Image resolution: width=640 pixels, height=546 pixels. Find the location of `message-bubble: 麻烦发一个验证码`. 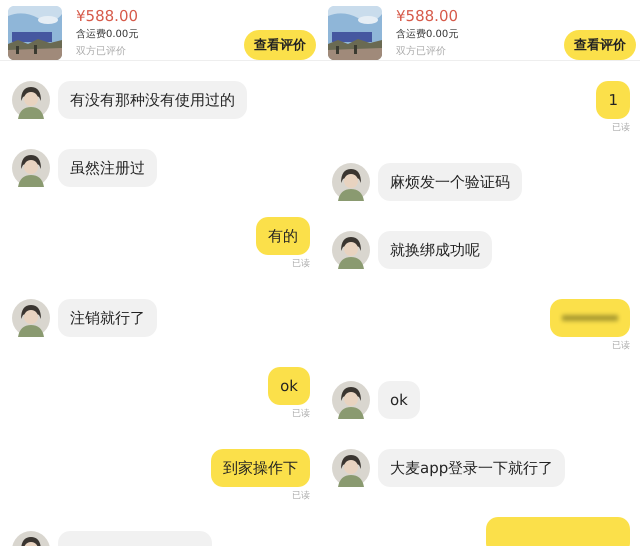

message-bubble: 麻烦发一个验证码 is located at coordinates (450, 182).